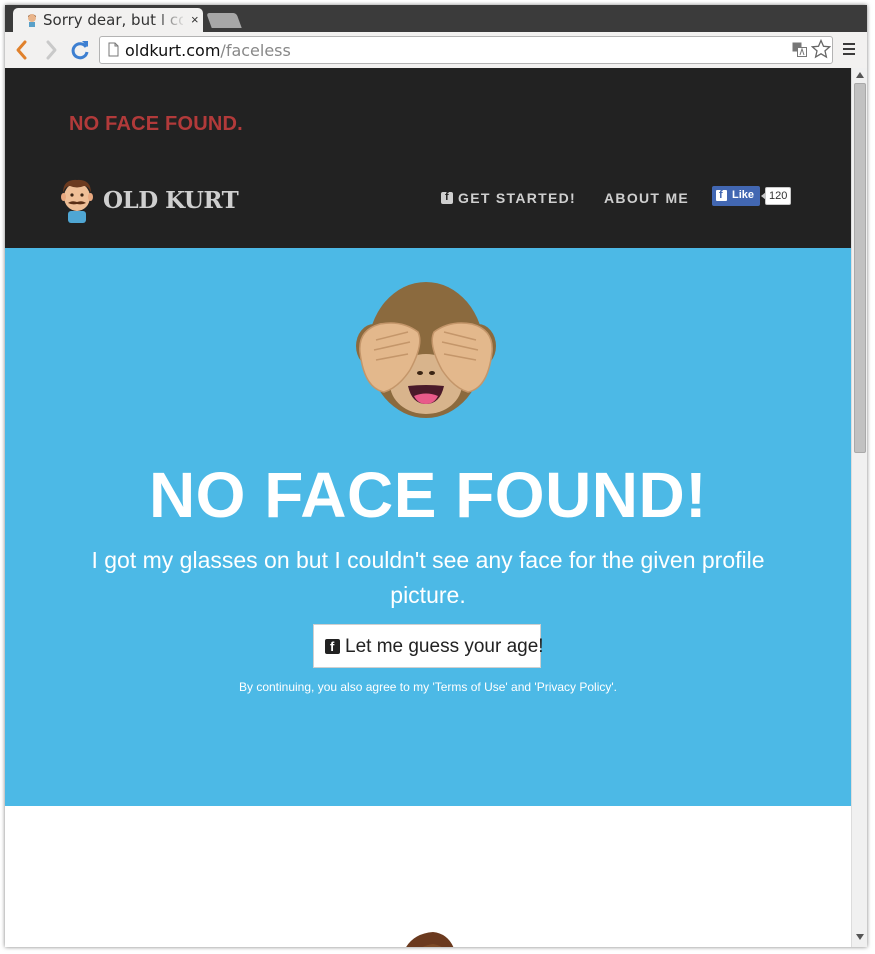 This screenshot has width=875, height=954. I want to click on browser-toolbar: oldkurt.com/faceless, so click(436, 50).